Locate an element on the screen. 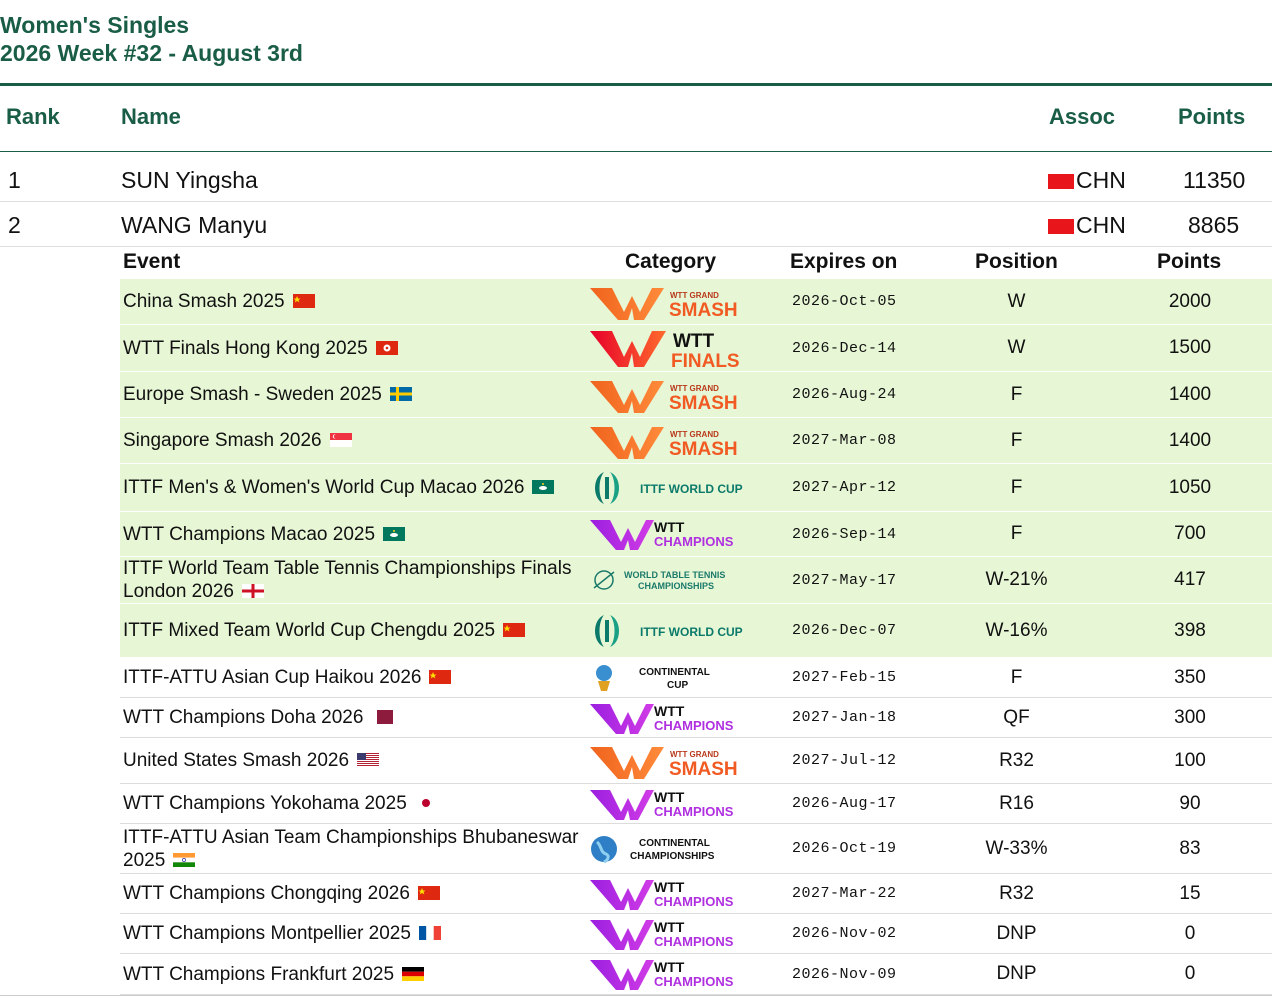 Image resolution: width=1272 pixels, height=996 pixels. player-points: 11350 is located at coordinates (1214, 180).